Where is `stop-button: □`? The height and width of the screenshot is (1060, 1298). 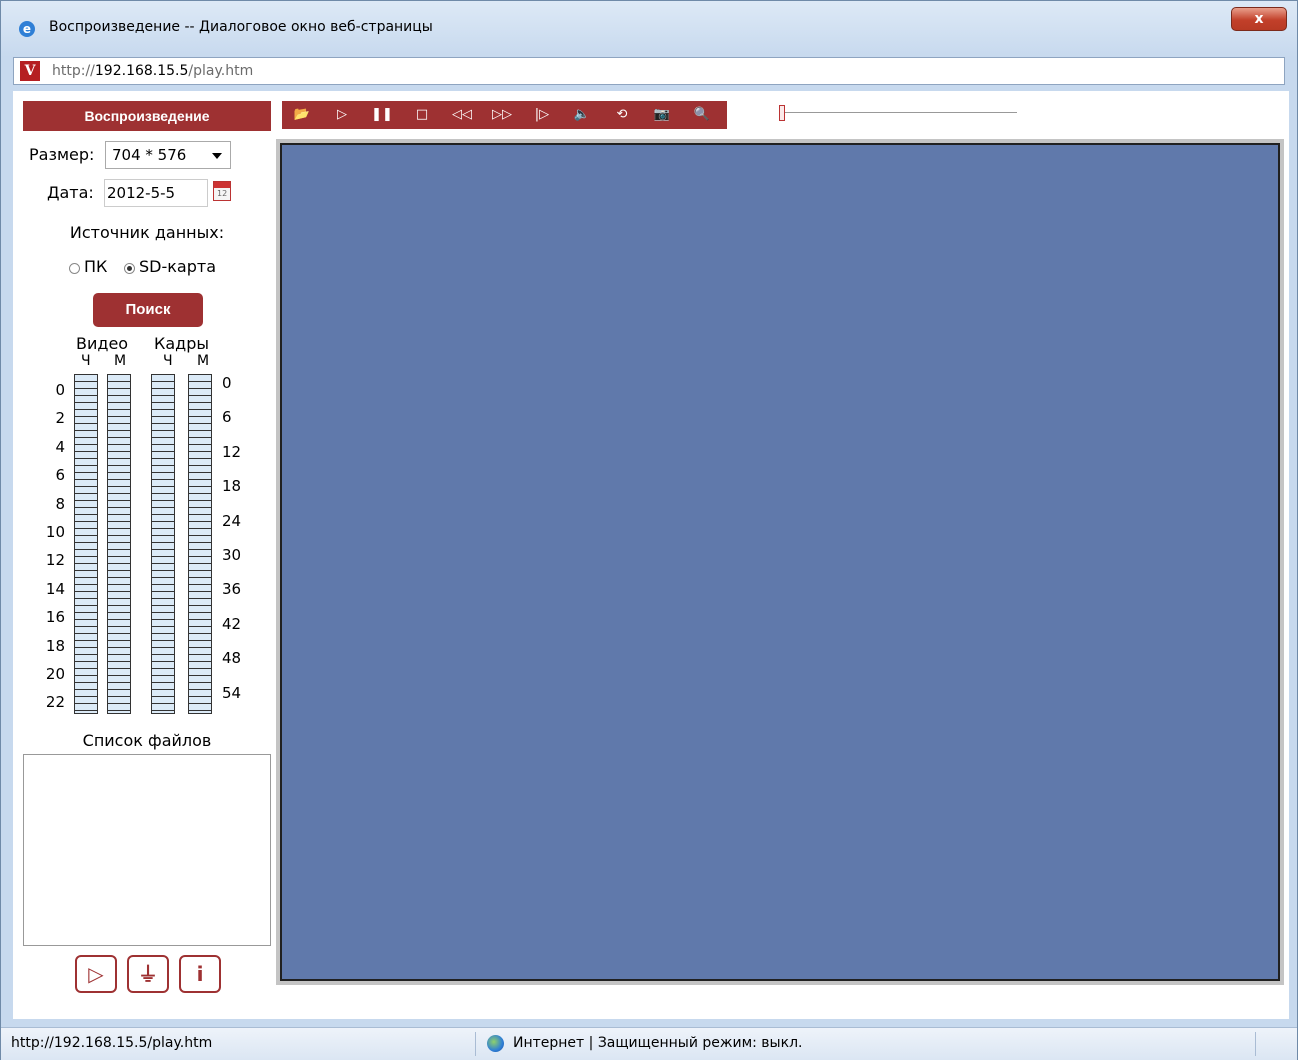 stop-button: □ is located at coordinates (422, 115).